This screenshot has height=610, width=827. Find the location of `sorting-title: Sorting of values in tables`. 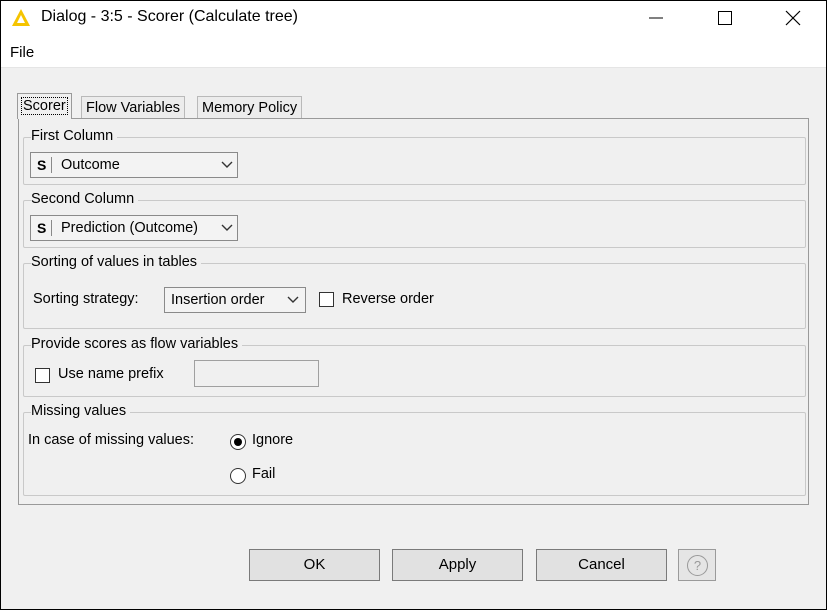

sorting-title: Sorting of values in tables is located at coordinates (116, 262).